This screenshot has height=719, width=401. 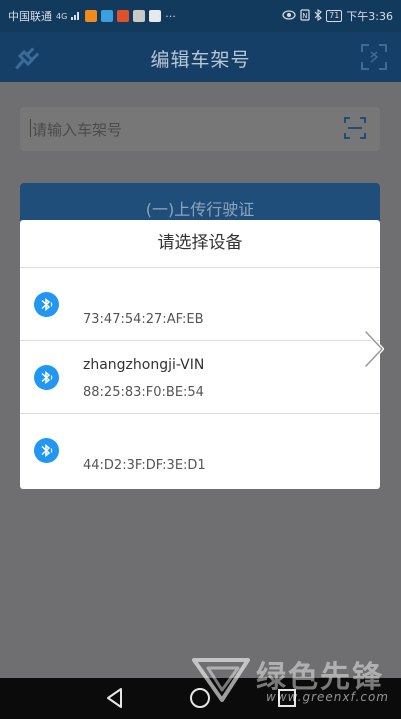 I want to click on signal-icon, so click(x=76, y=16).